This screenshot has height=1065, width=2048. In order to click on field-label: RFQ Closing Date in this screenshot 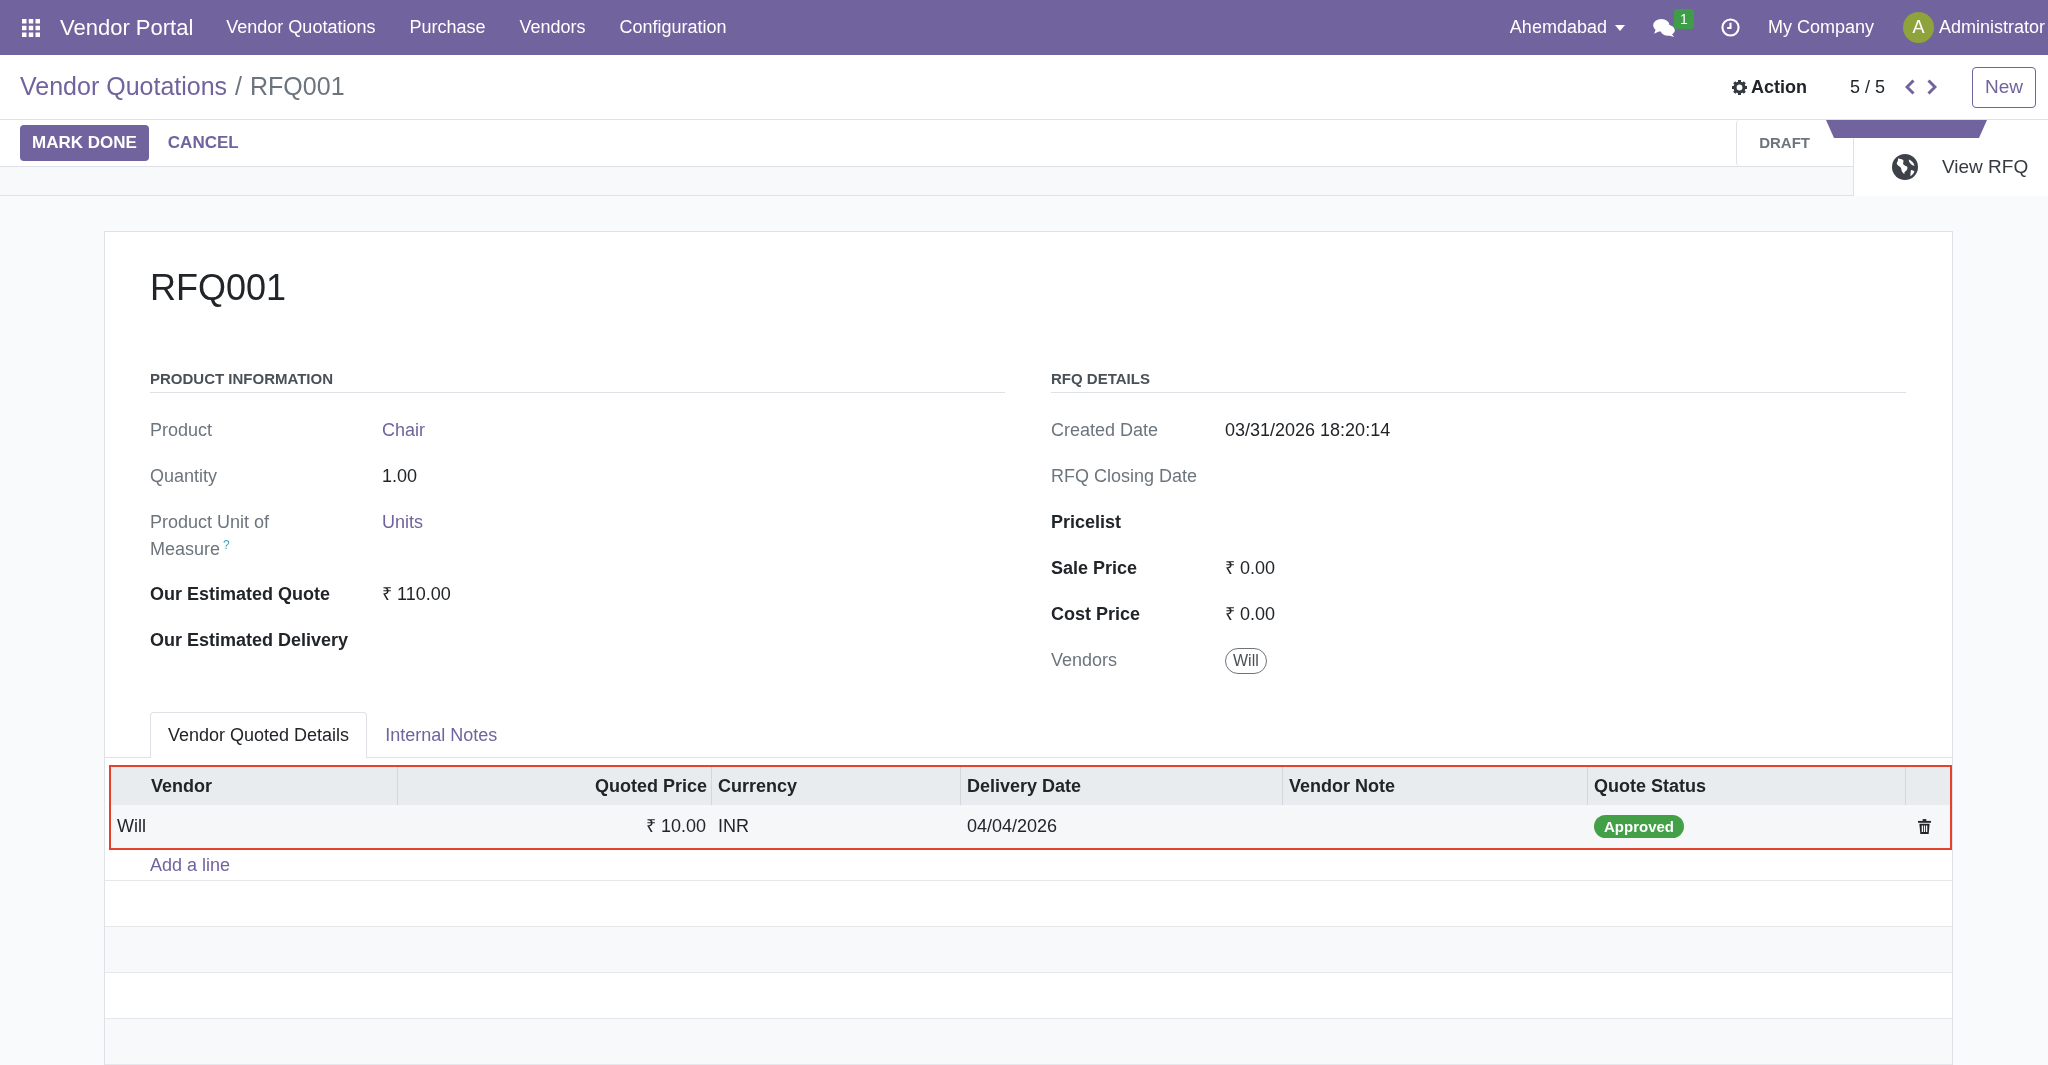, I will do `click(1124, 476)`.